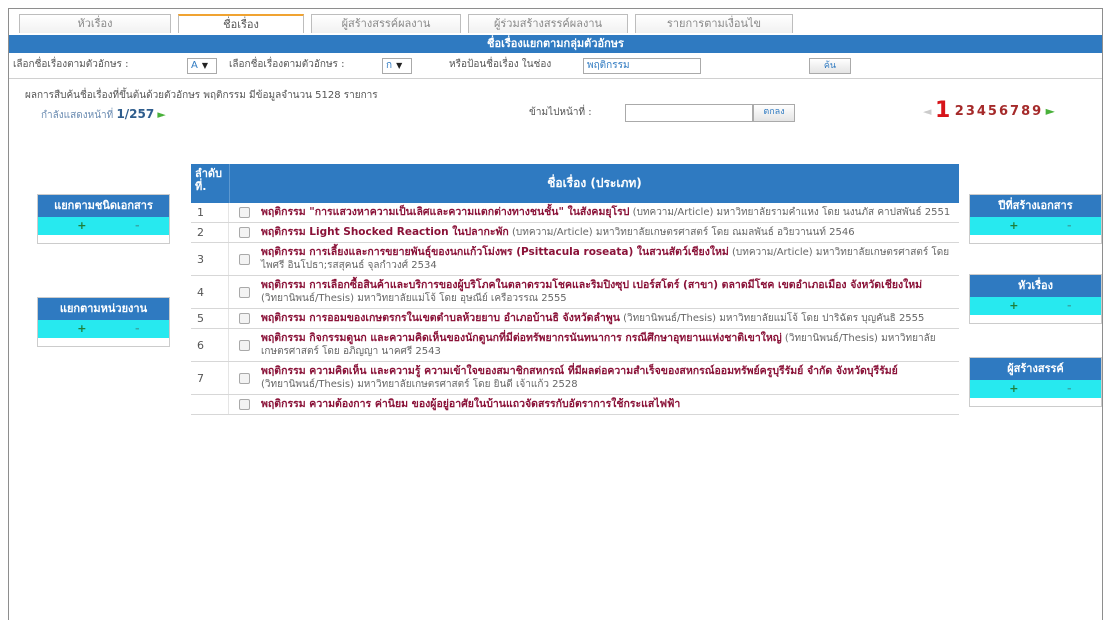  Describe the element at coordinates (386, 23) in the screenshot. I see `tab-creator: ผู้สร้างสรรค์ผลงาน` at that location.